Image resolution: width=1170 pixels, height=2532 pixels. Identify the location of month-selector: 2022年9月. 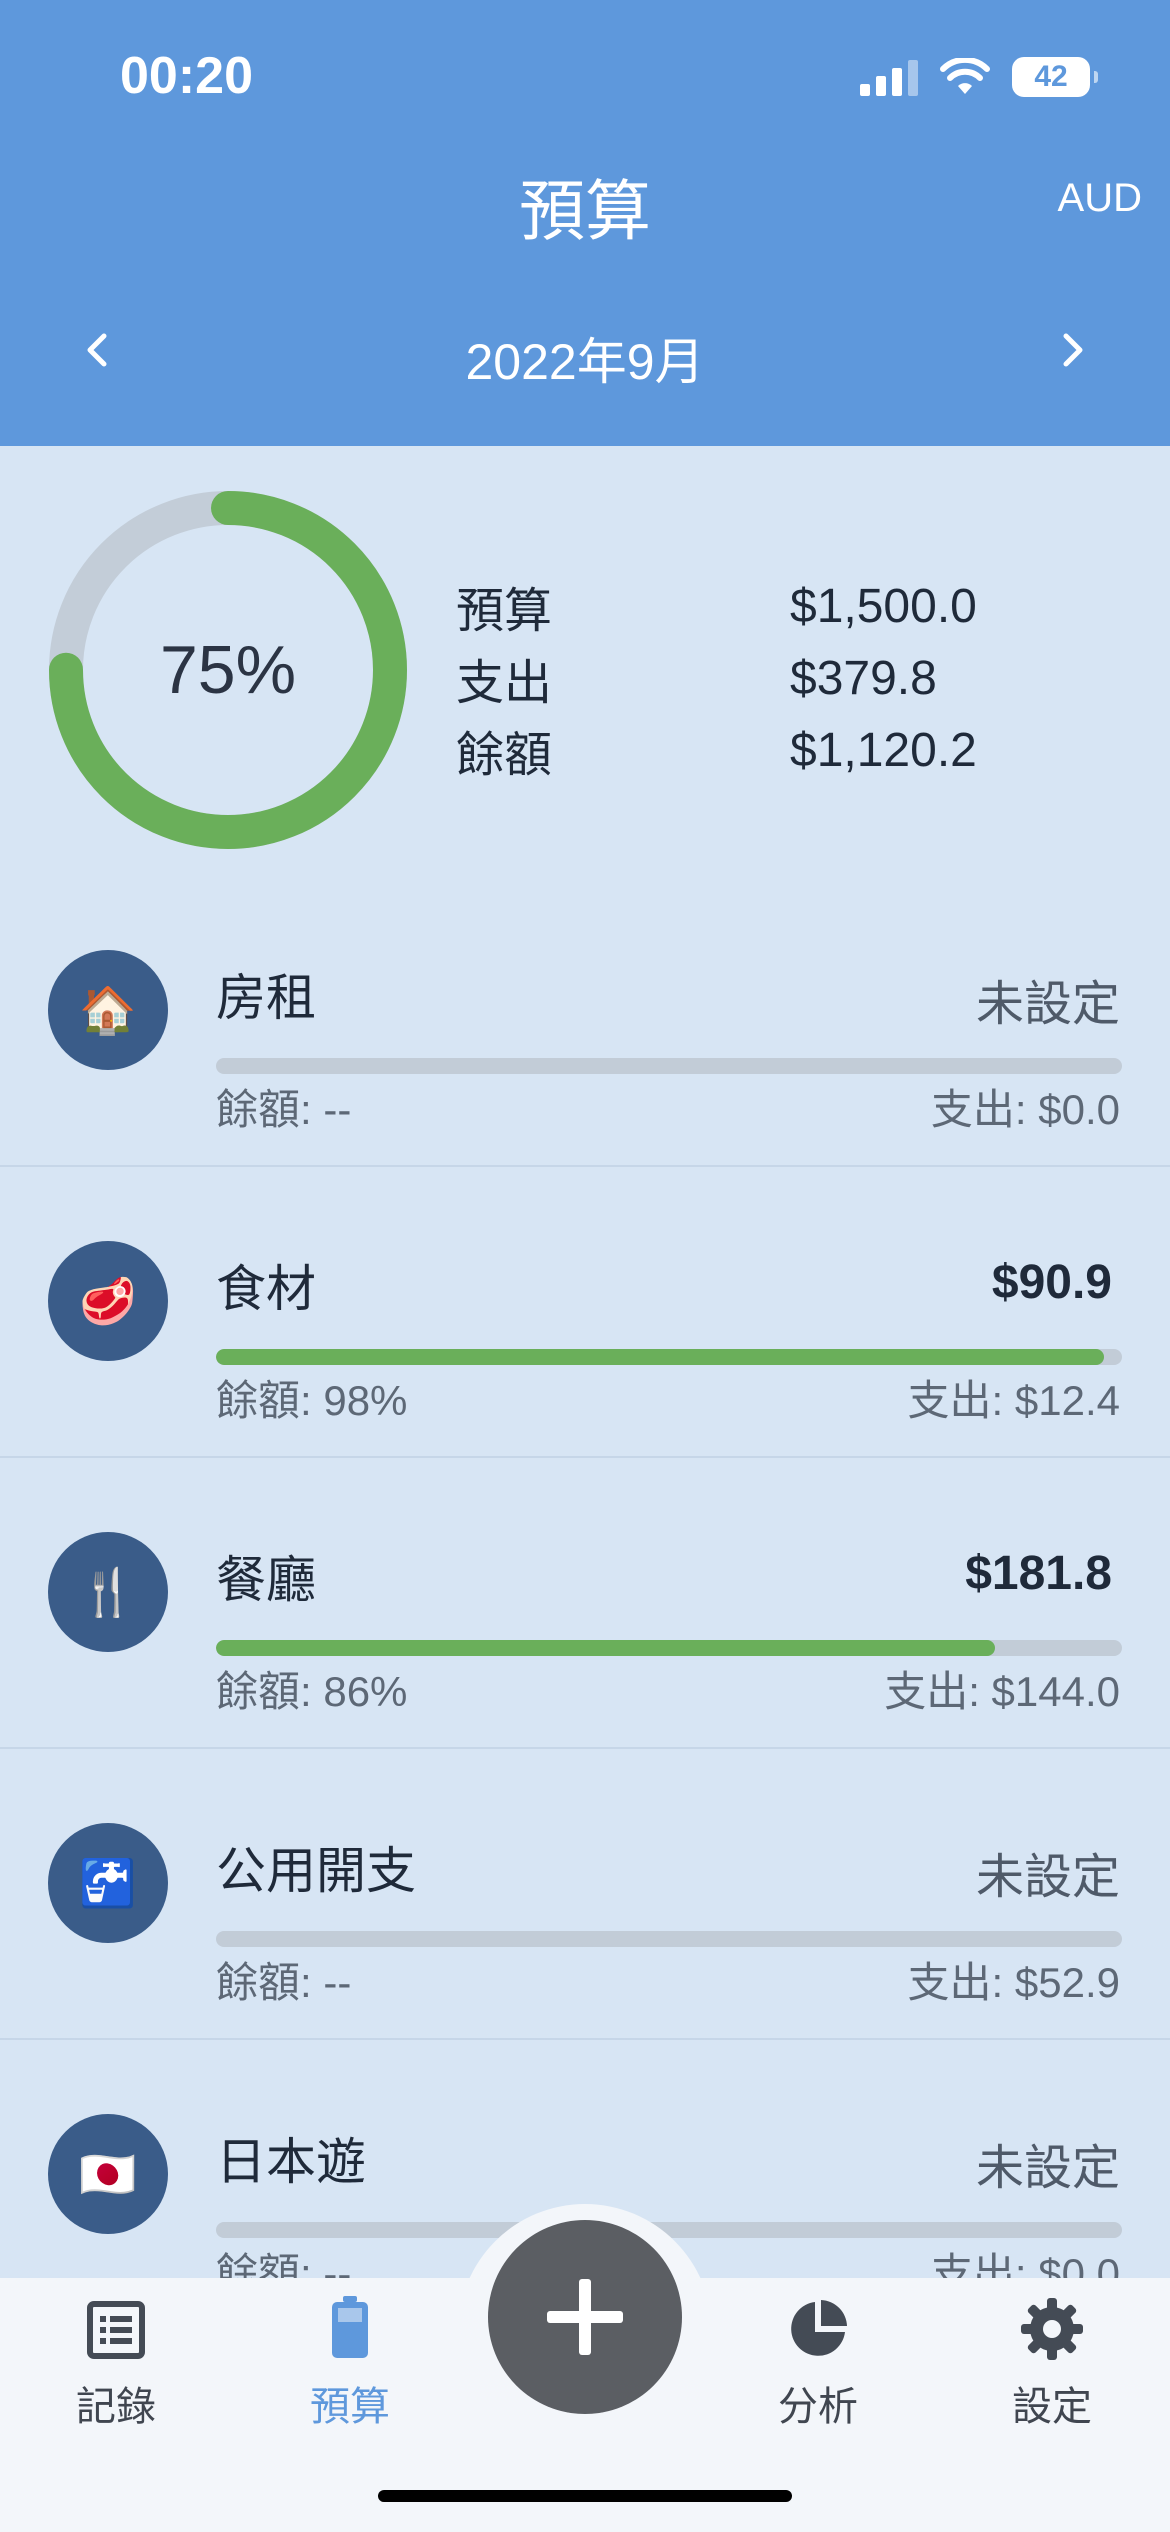
(585, 350).